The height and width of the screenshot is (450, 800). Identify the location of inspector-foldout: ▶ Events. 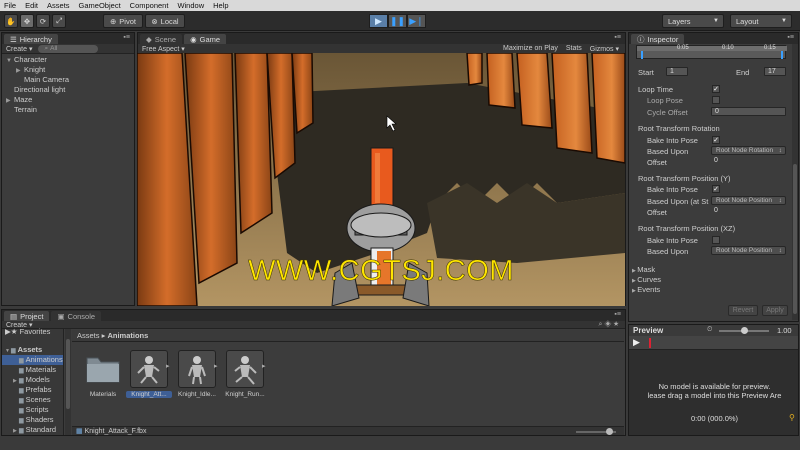
(707, 290).